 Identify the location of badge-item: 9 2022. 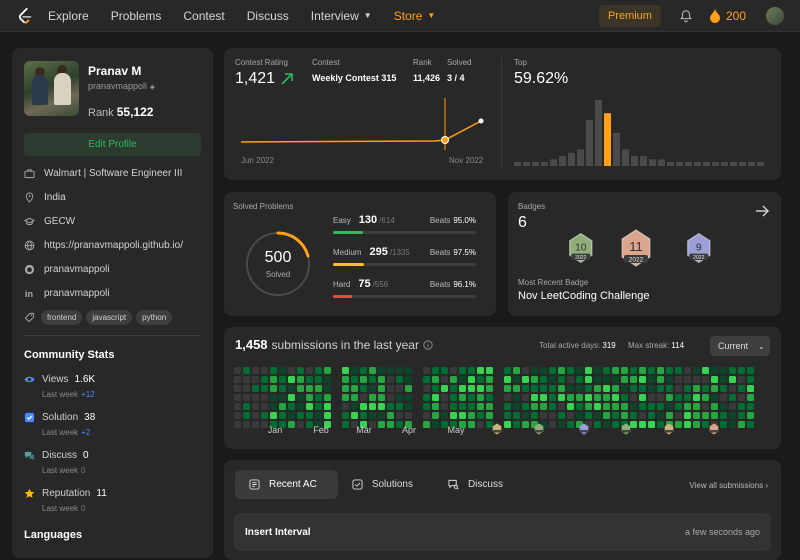
(699, 248).